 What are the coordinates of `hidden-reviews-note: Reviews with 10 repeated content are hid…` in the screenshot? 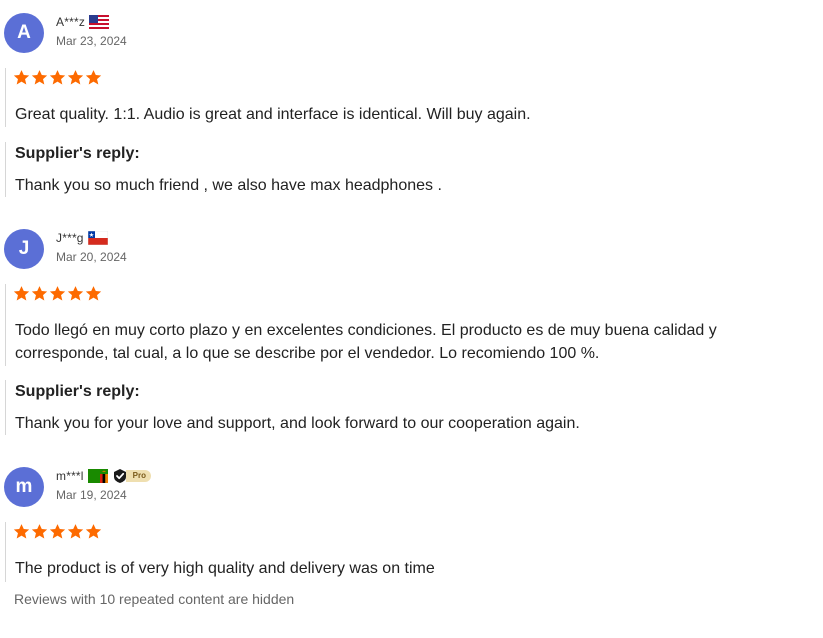 It's located at (154, 599).